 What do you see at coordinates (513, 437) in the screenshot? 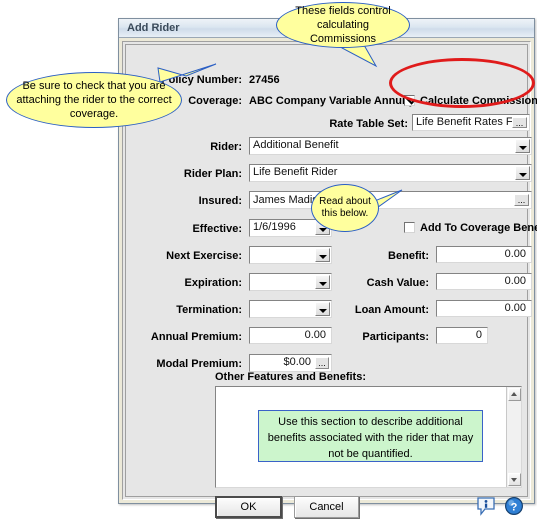
I see `textarea-scrollbar` at bounding box center [513, 437].